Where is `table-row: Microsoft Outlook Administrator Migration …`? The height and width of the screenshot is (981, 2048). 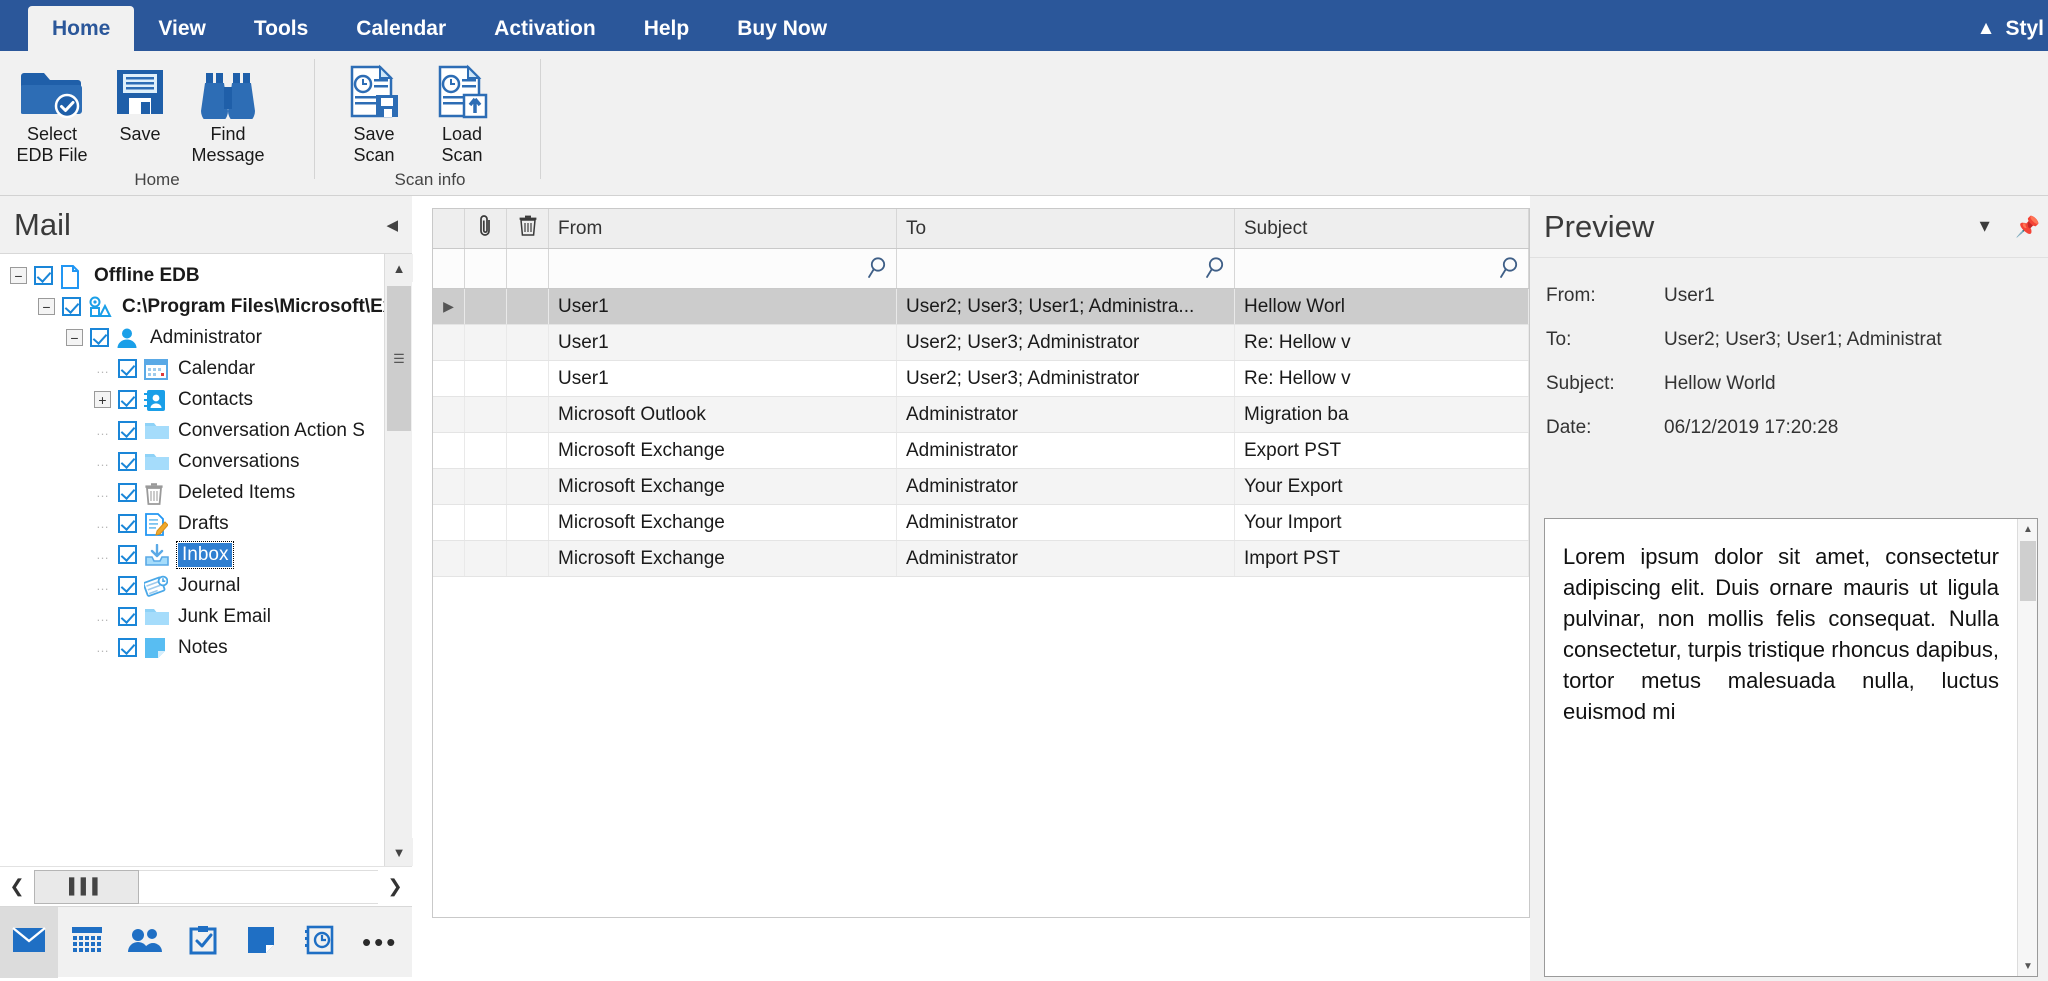 table-row: Microsoft Outlook Administrator Migration … is located at coordinates (981, 415).